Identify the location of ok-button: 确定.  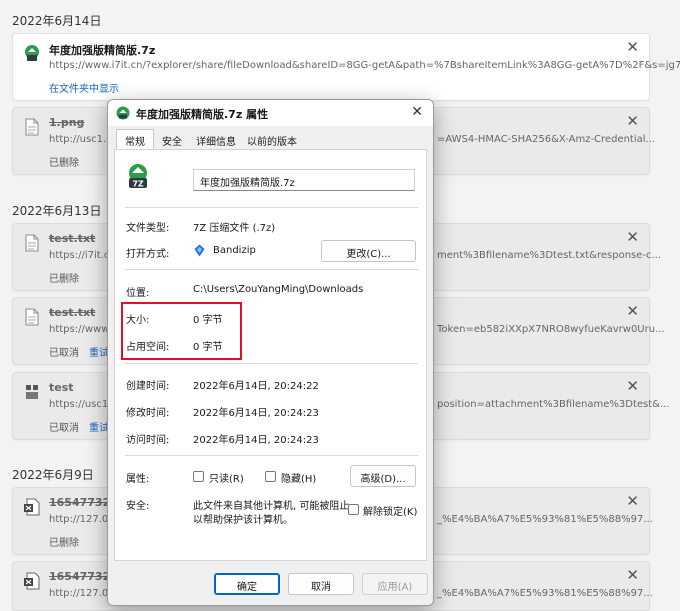
(247, 584).